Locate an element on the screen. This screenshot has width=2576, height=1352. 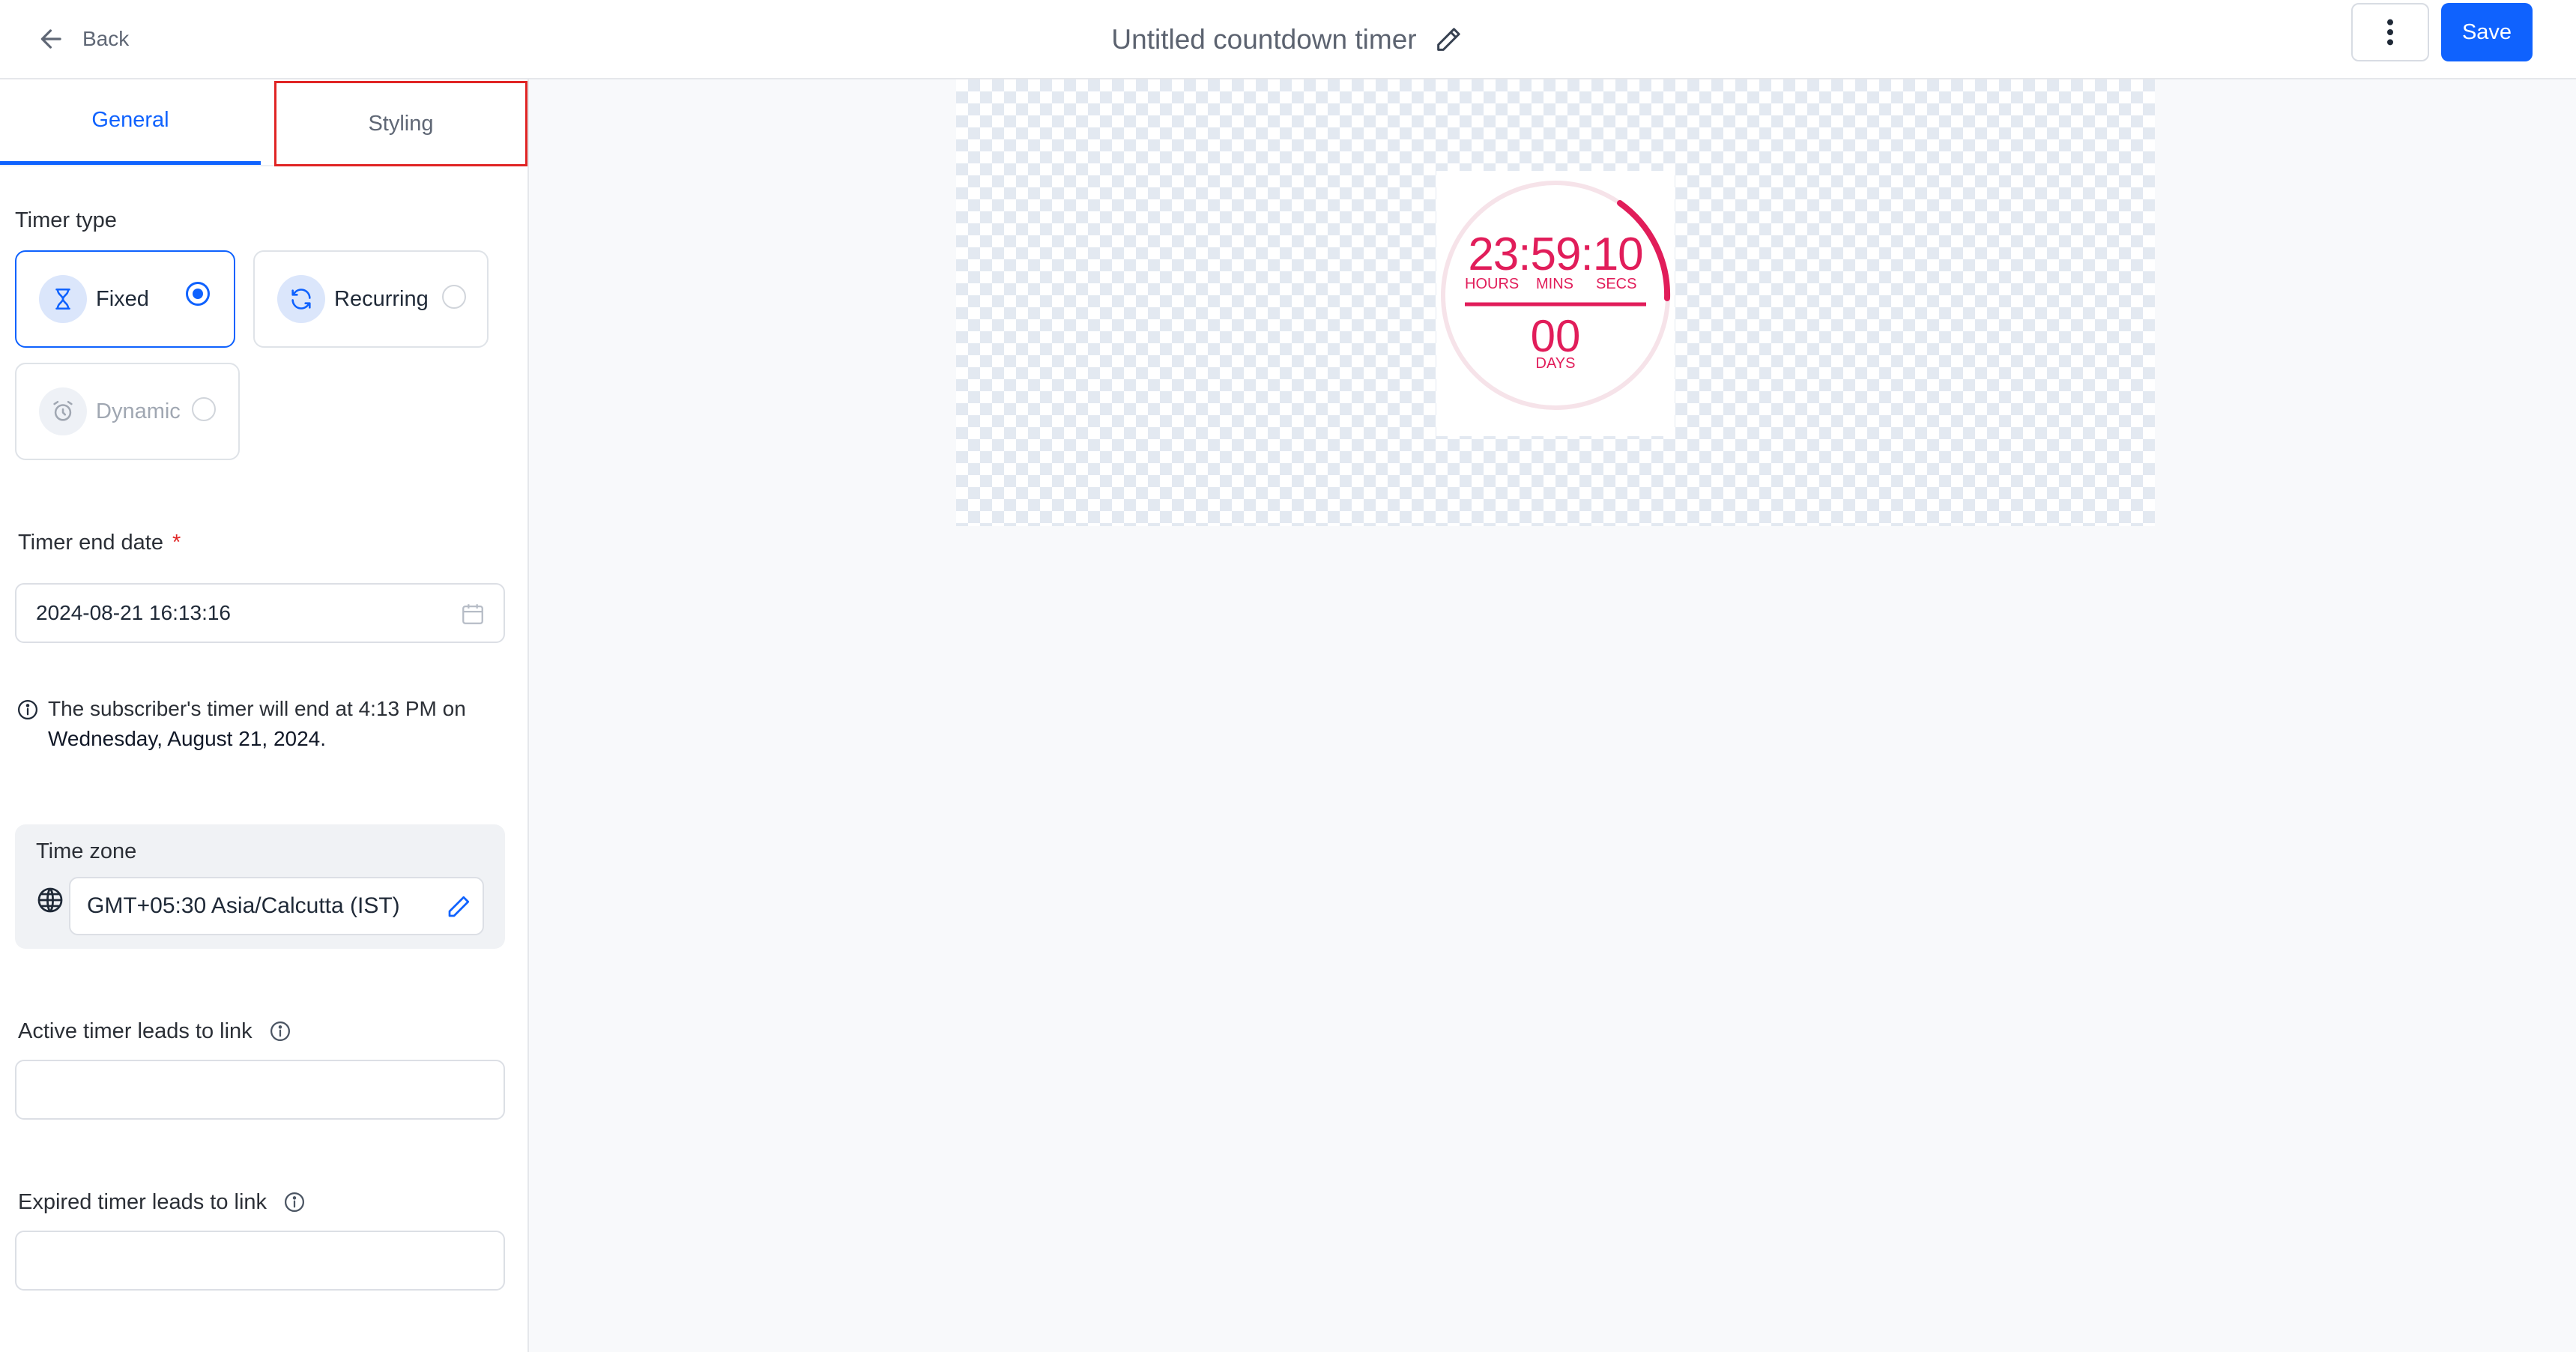
tab-bar: General Styling is located at coordinates (263, 122).